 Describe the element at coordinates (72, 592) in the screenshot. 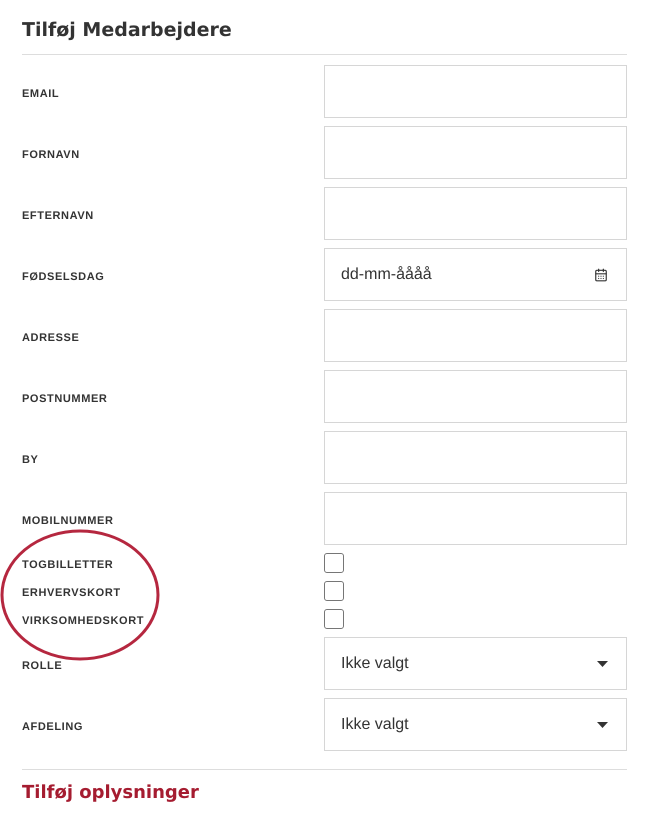

I see `field-label: ERHVERVSKORT` at that location.